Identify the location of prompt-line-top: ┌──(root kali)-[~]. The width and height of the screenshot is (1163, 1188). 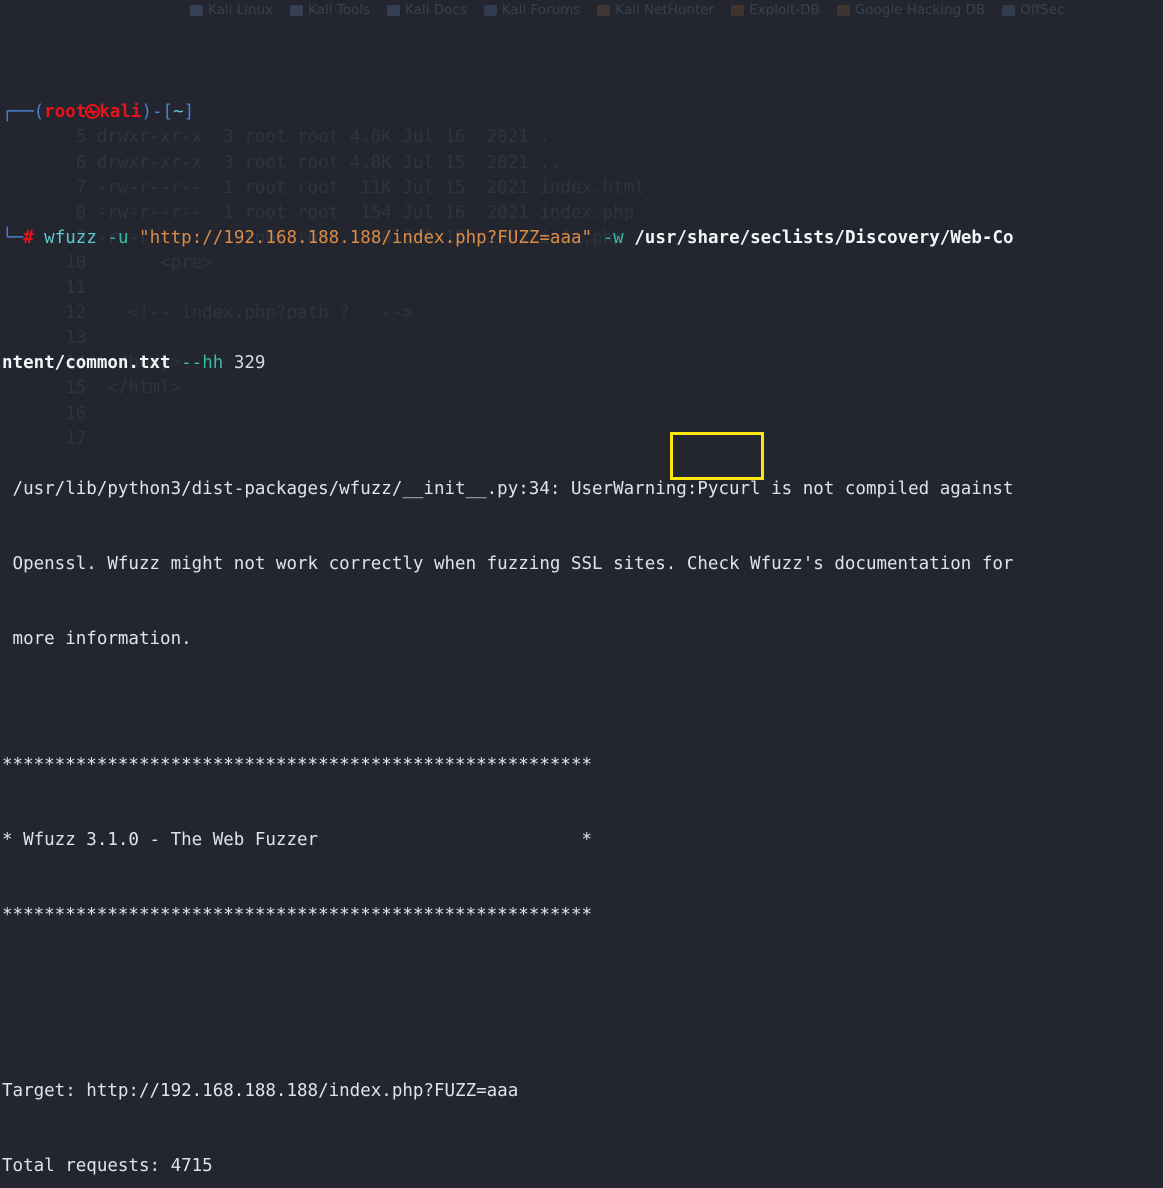
(582, 112).